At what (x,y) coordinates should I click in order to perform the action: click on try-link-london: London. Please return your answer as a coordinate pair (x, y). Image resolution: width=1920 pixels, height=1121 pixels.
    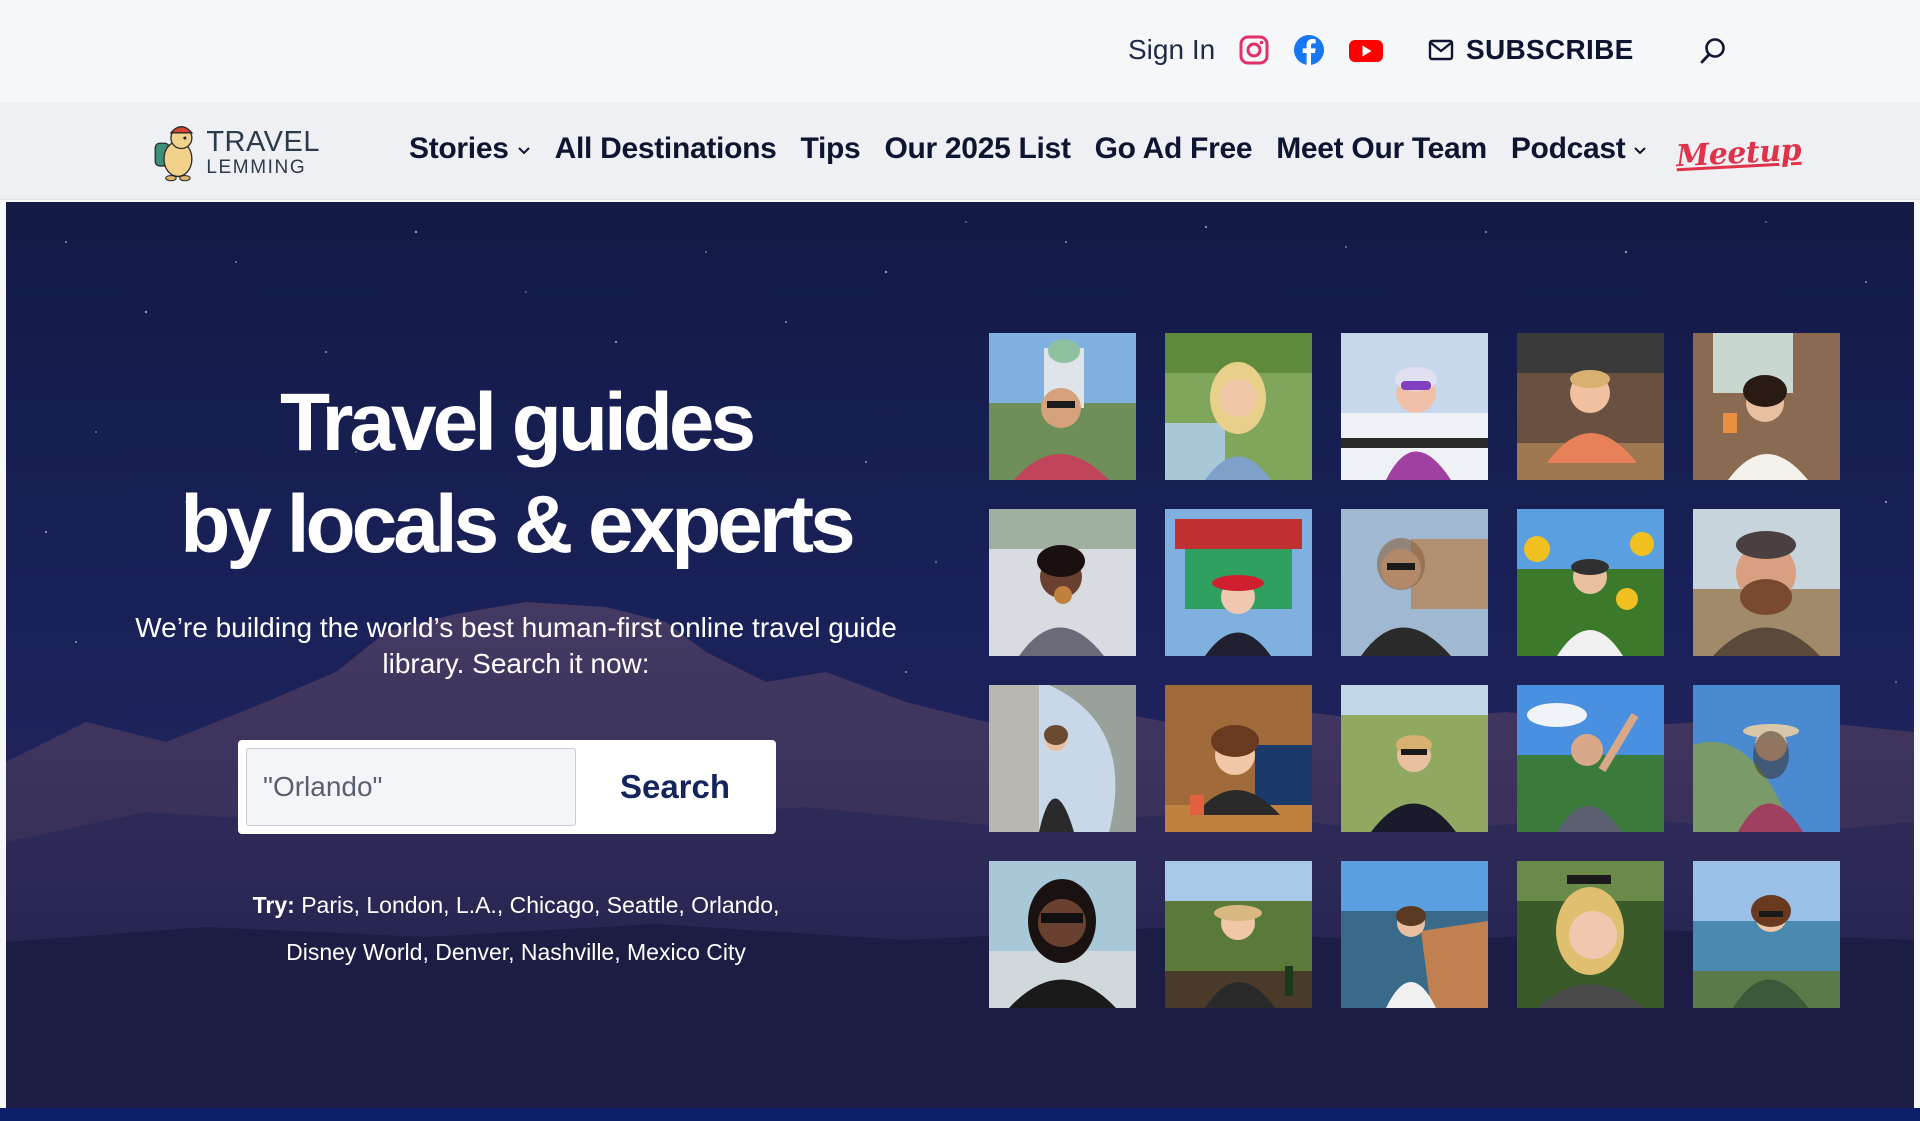
    Looking at the image, I should click on (404, 905).